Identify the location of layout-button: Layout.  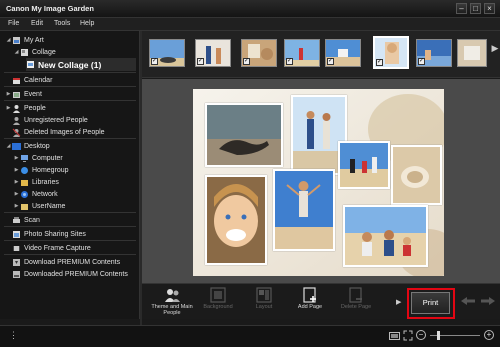
(264, 303).